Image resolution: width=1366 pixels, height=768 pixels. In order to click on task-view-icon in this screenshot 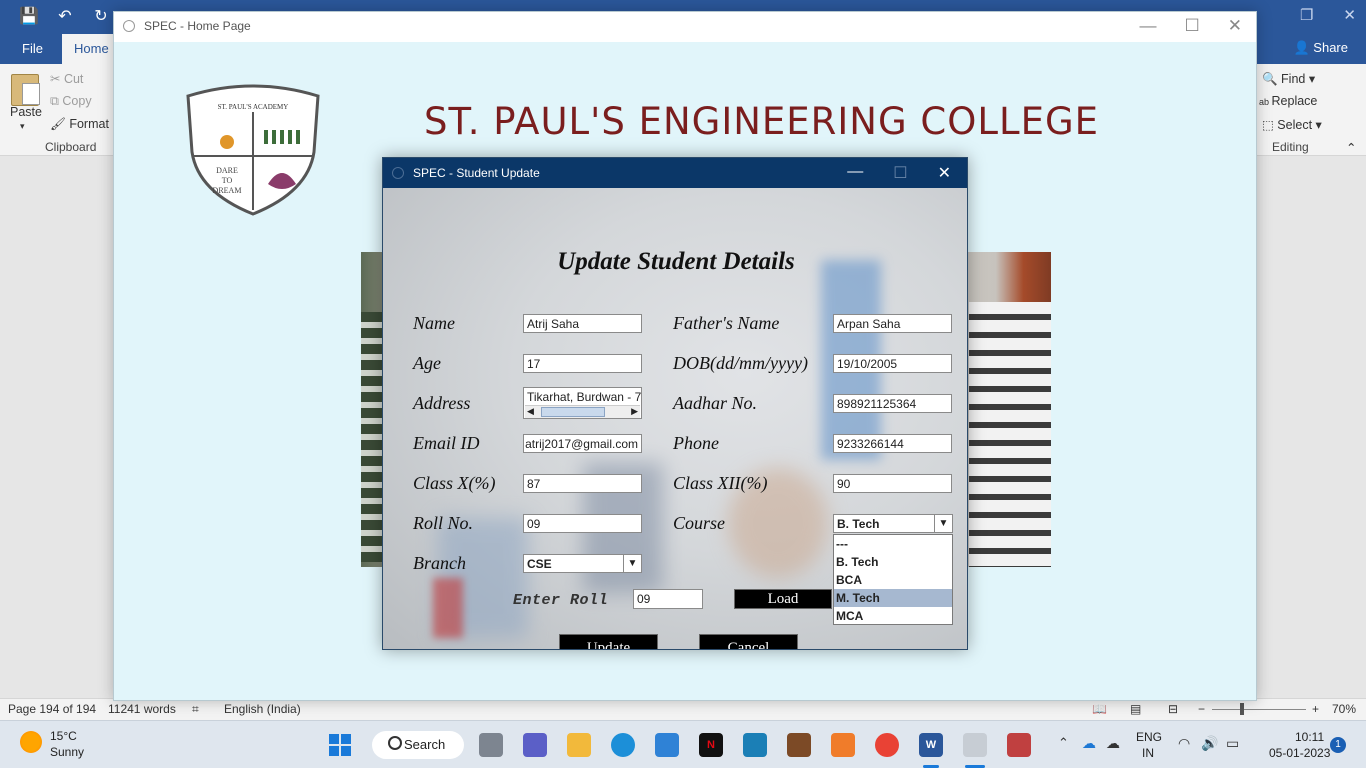, I will do `click(491, 745)`.